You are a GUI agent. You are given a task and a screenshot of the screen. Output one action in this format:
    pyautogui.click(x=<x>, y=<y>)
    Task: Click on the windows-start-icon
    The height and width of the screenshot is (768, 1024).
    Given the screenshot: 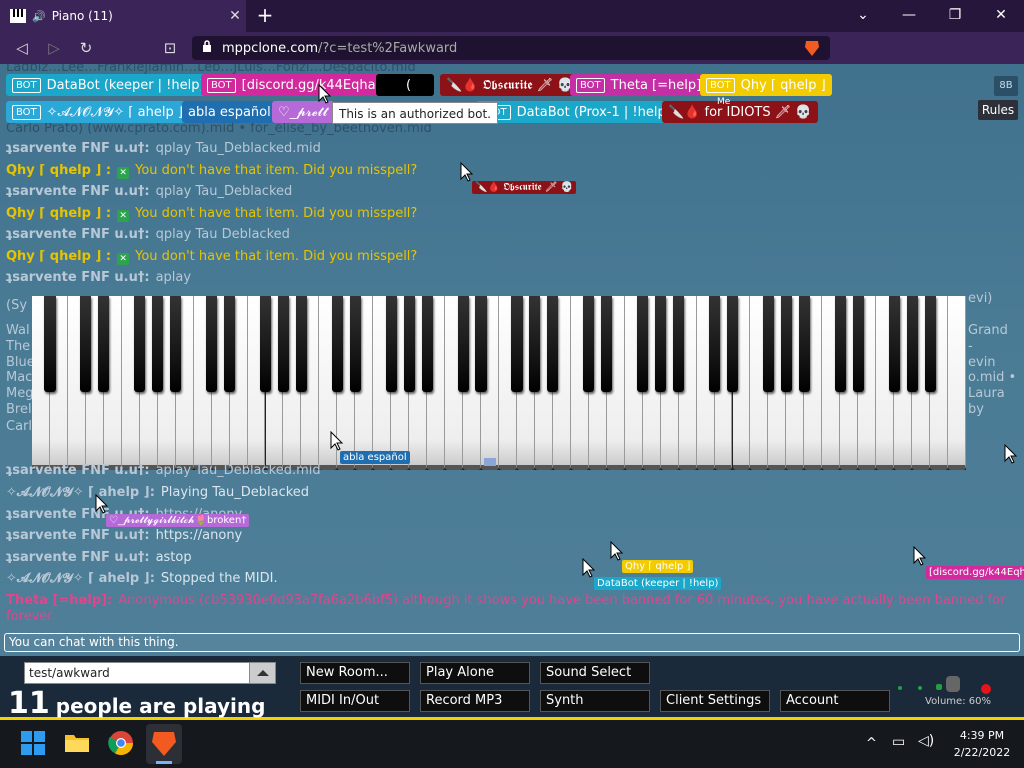 What is the action you would take?
    pyautogui.click(x=33, y=743)
    